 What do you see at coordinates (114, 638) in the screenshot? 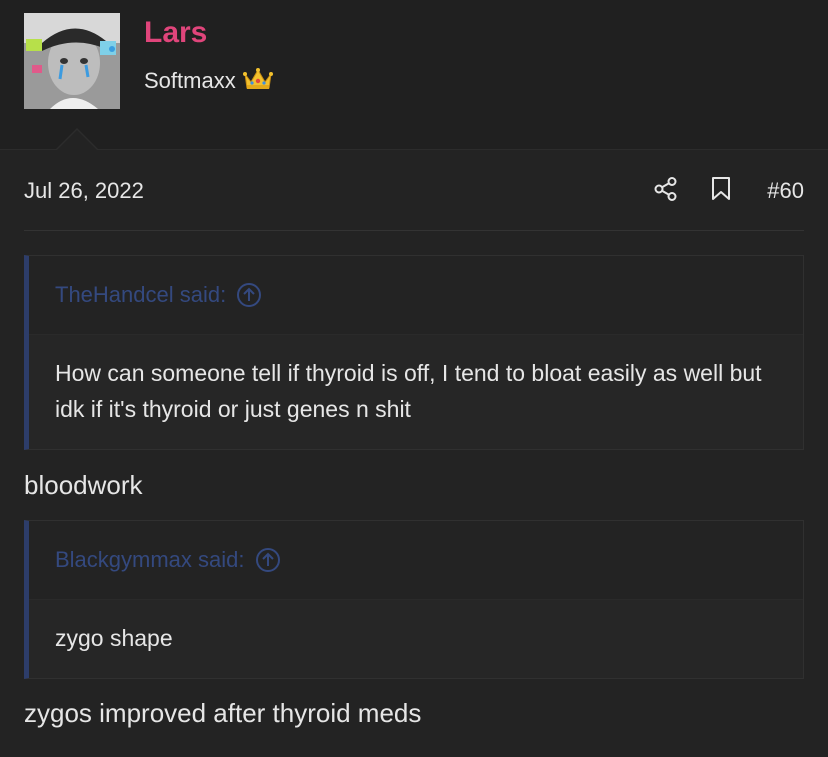
I see `quote-text: zygo shape` at bounding box center [114, 638].